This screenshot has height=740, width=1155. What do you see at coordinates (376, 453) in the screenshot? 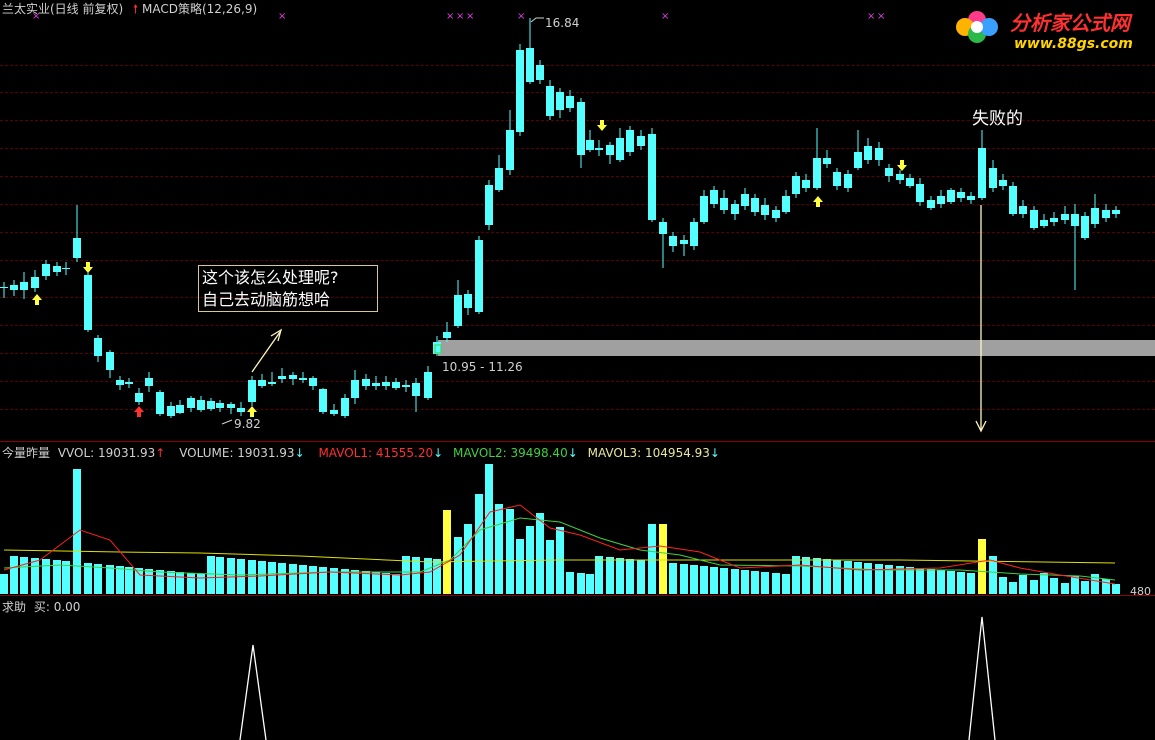
I see `mavol1-value: MAVOL1: 41555.20` at bounding box center [376, 453].